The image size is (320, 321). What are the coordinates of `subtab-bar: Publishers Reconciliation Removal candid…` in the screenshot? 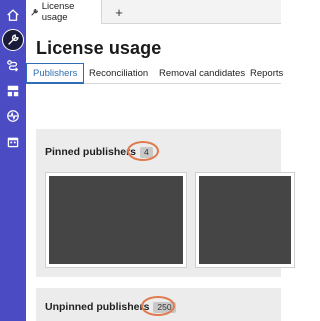 It's located at (154, 73).